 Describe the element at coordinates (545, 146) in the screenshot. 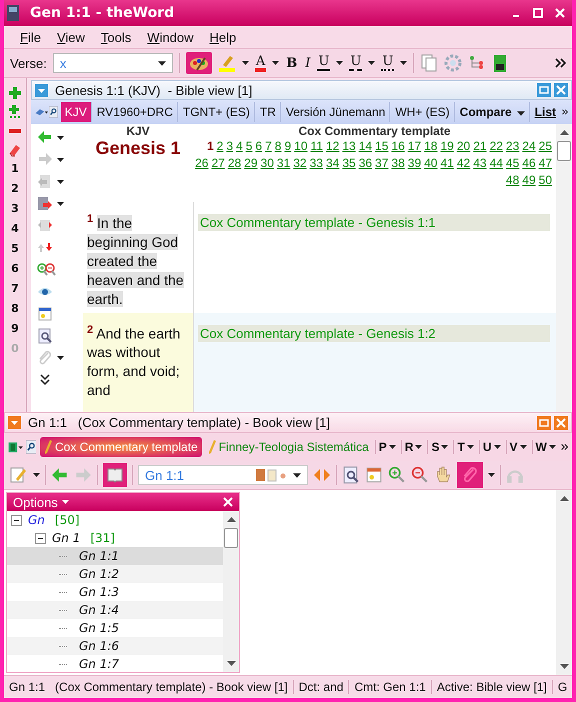

I see `chapter-link: 25` at that location.